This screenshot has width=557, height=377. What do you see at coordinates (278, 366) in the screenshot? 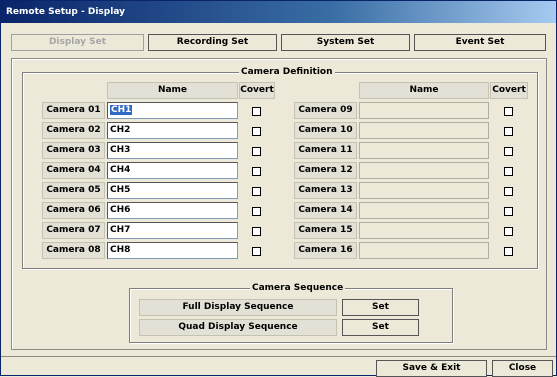
I see `footer-bar: Save & Exit Close` at bounding box center [278, 366].